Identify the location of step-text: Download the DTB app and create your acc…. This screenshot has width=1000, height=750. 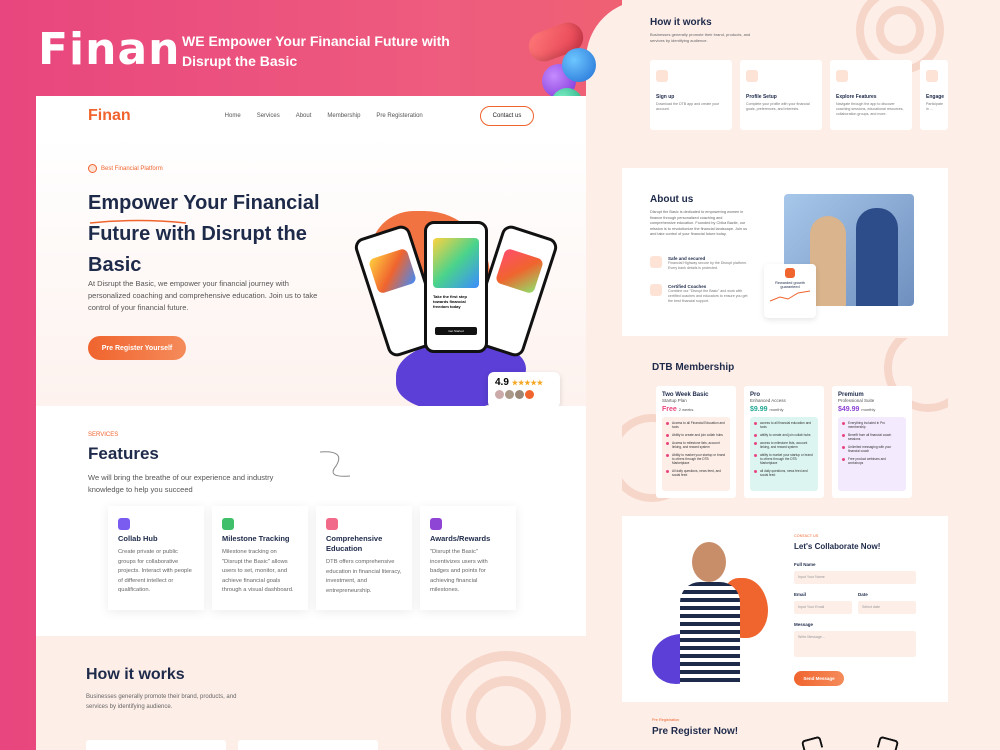
(688, 106).